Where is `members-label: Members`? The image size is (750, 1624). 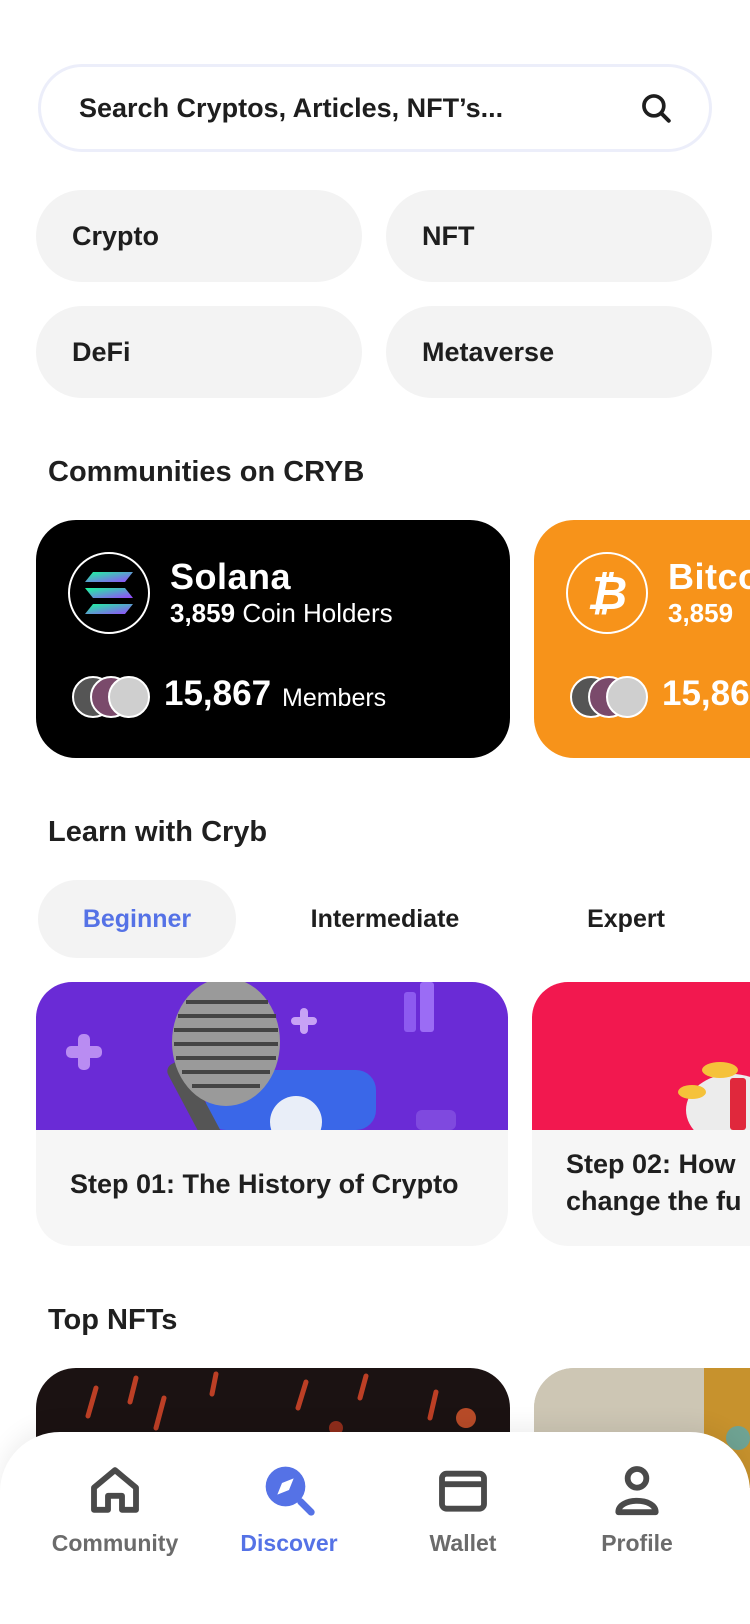
members-label: Members is located at coordinates (334, 698).